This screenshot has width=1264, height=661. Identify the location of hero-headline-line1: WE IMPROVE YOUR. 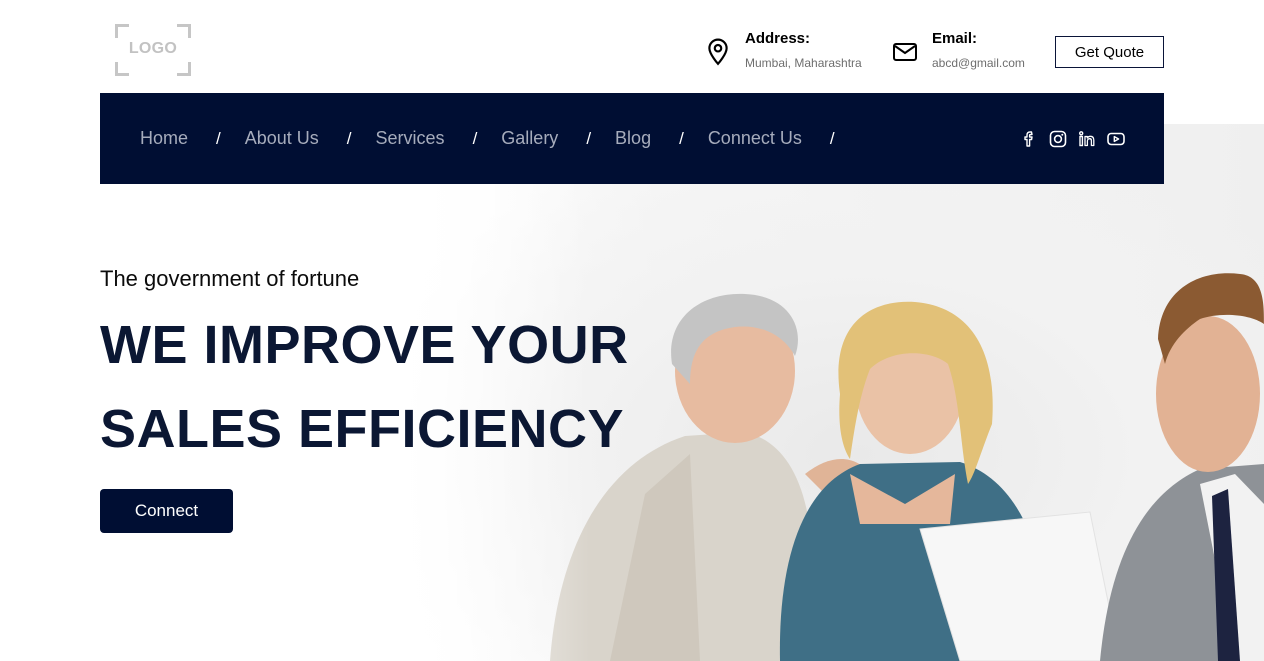
(364, 345).